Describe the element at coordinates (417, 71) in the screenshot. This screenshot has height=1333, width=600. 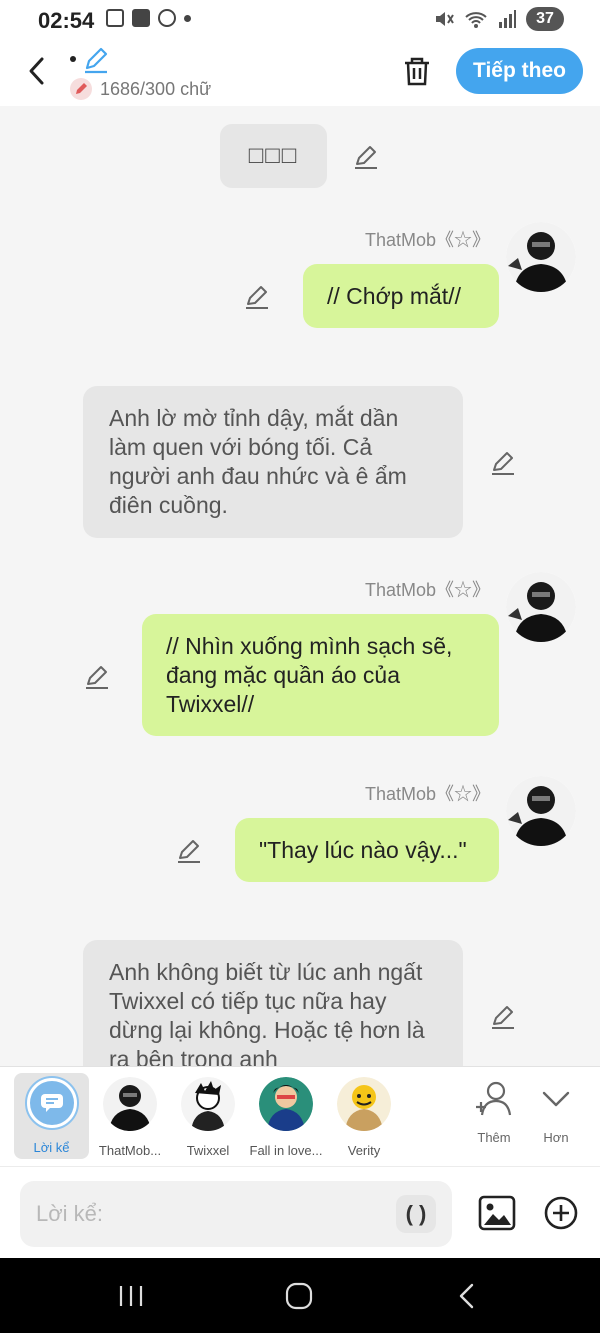
I see `trash-icon` at that location.